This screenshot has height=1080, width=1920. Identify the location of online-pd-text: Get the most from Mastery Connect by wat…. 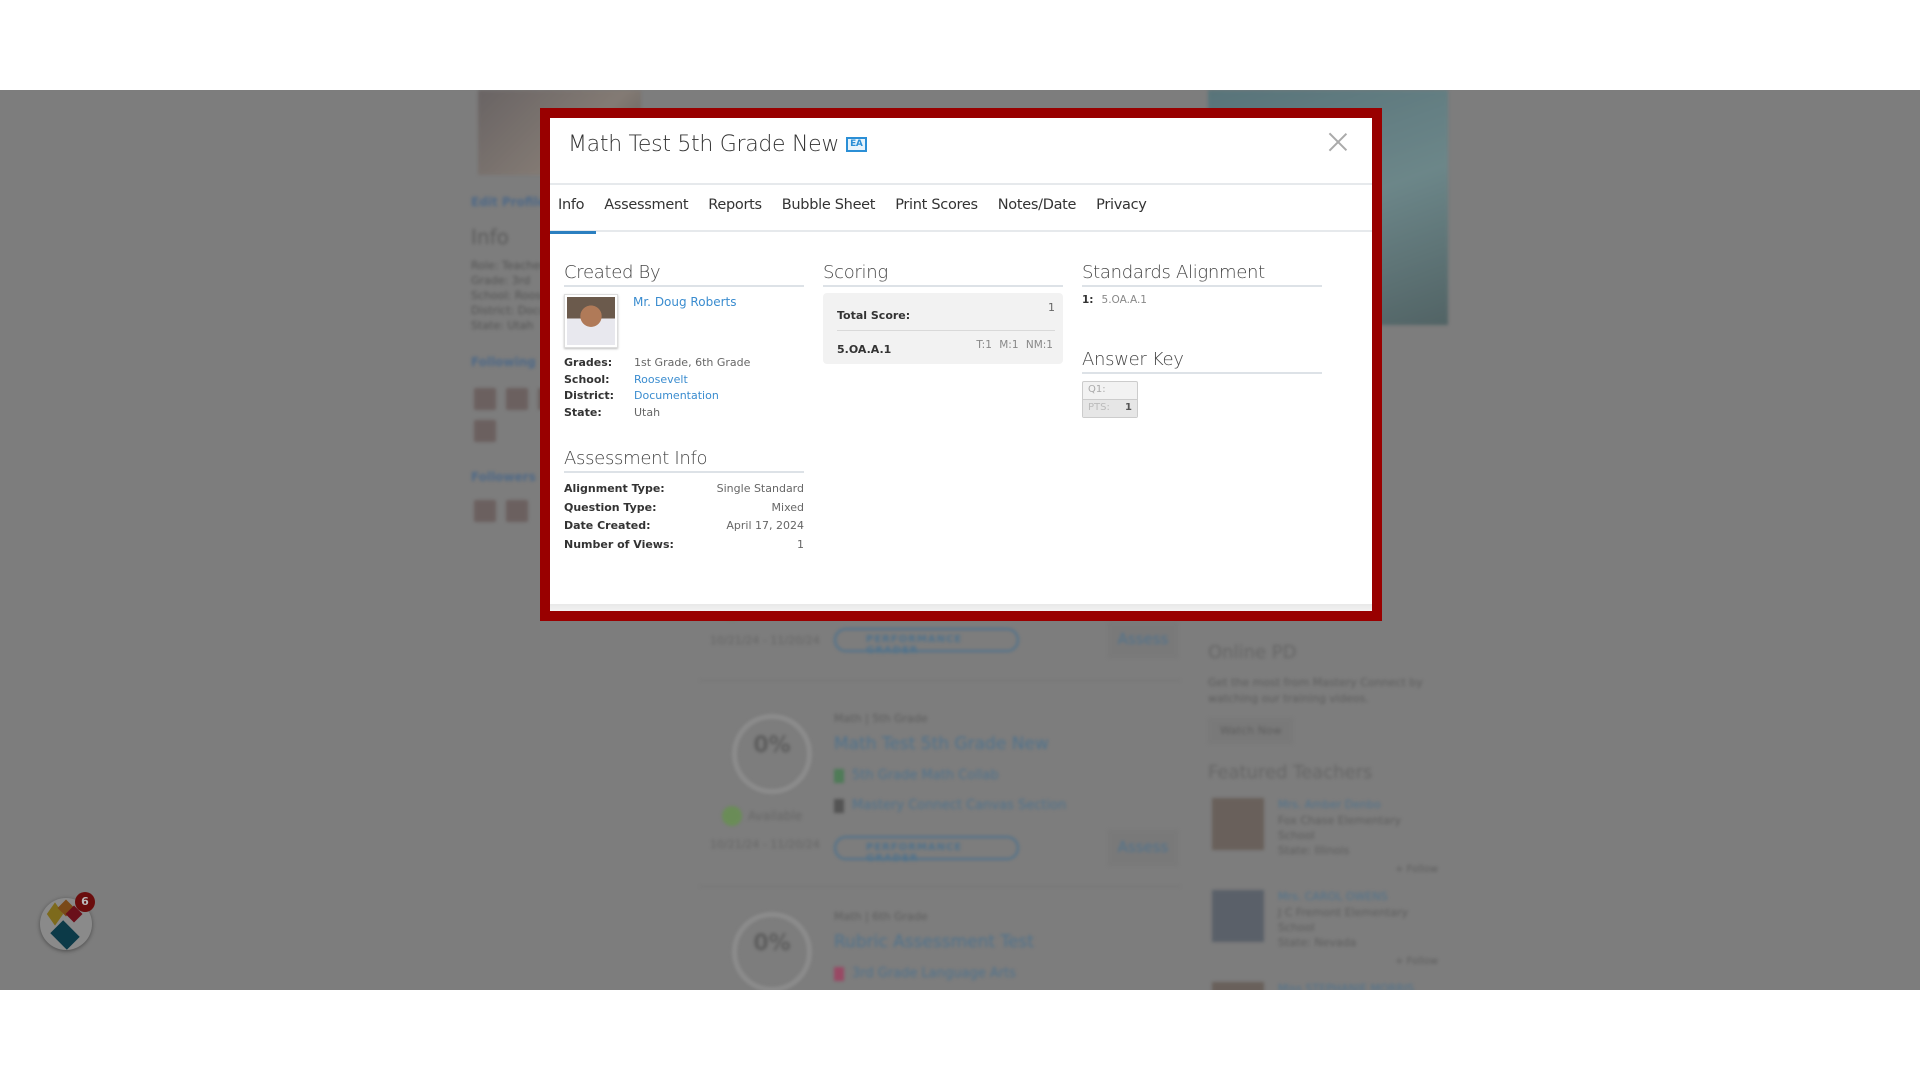
(1315, 690).